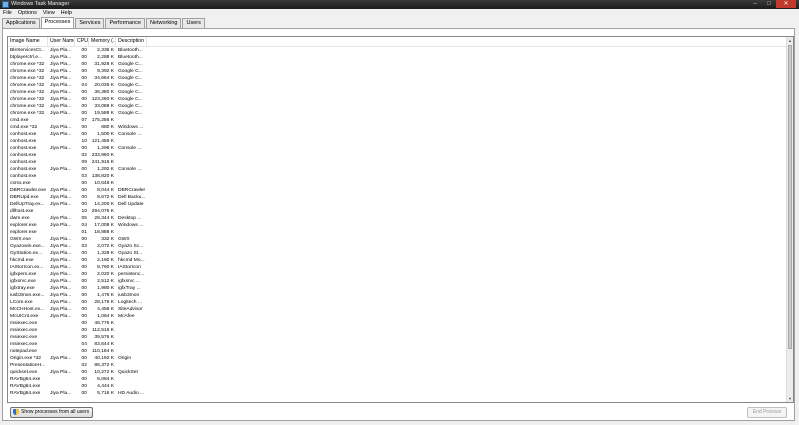 This screenshot has height=425, width=799. Describe the element at coordinates (61, 41) in the screenshot. I see `column-header-user-name: User Name` at that location.